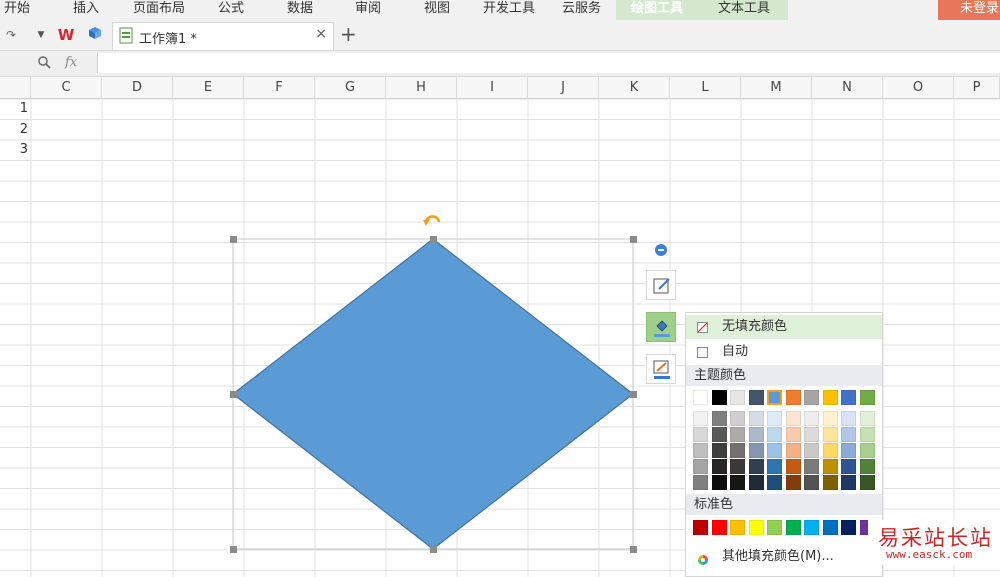 The image size is (1000, 577). What do you see at coordinates (433, 549) in the screenshot?
I see `resize-handle-b` at bounding box center [433, 549].